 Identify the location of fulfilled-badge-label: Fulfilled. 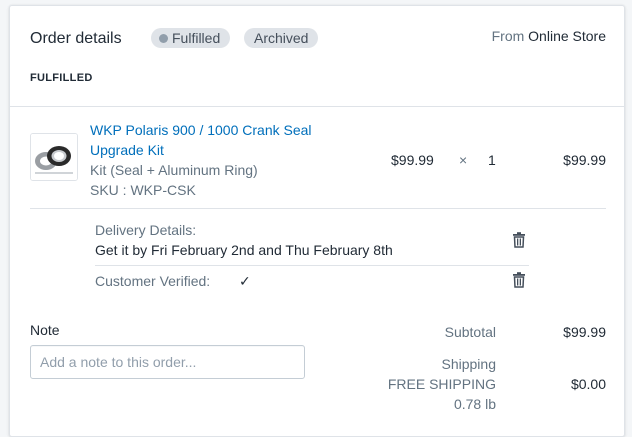
(196, 38).